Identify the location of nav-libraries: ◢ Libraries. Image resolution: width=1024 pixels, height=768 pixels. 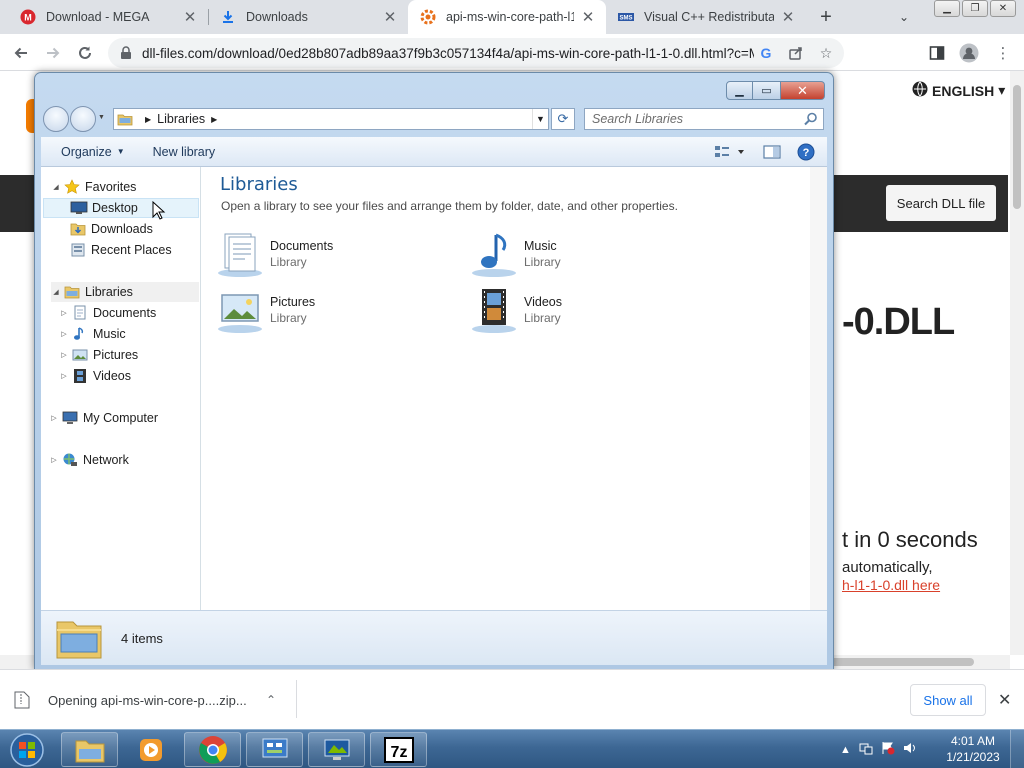
(125, 292).